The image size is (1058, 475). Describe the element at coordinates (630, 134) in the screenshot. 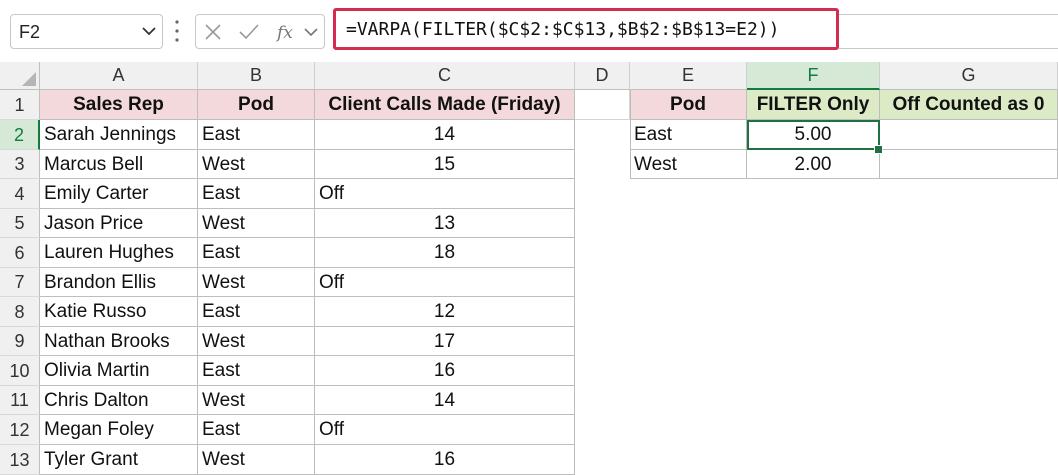

I see `summary-left-border` at that location.